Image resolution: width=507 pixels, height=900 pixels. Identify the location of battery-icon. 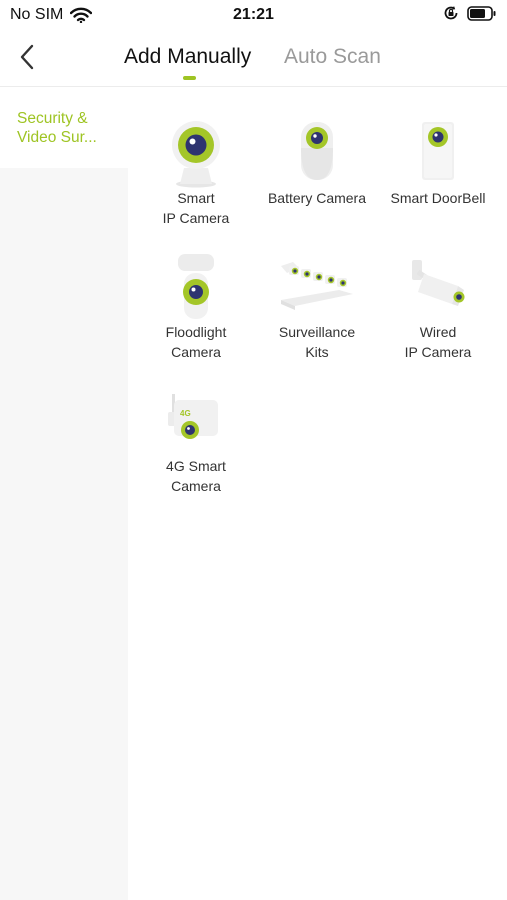
(481, 13).